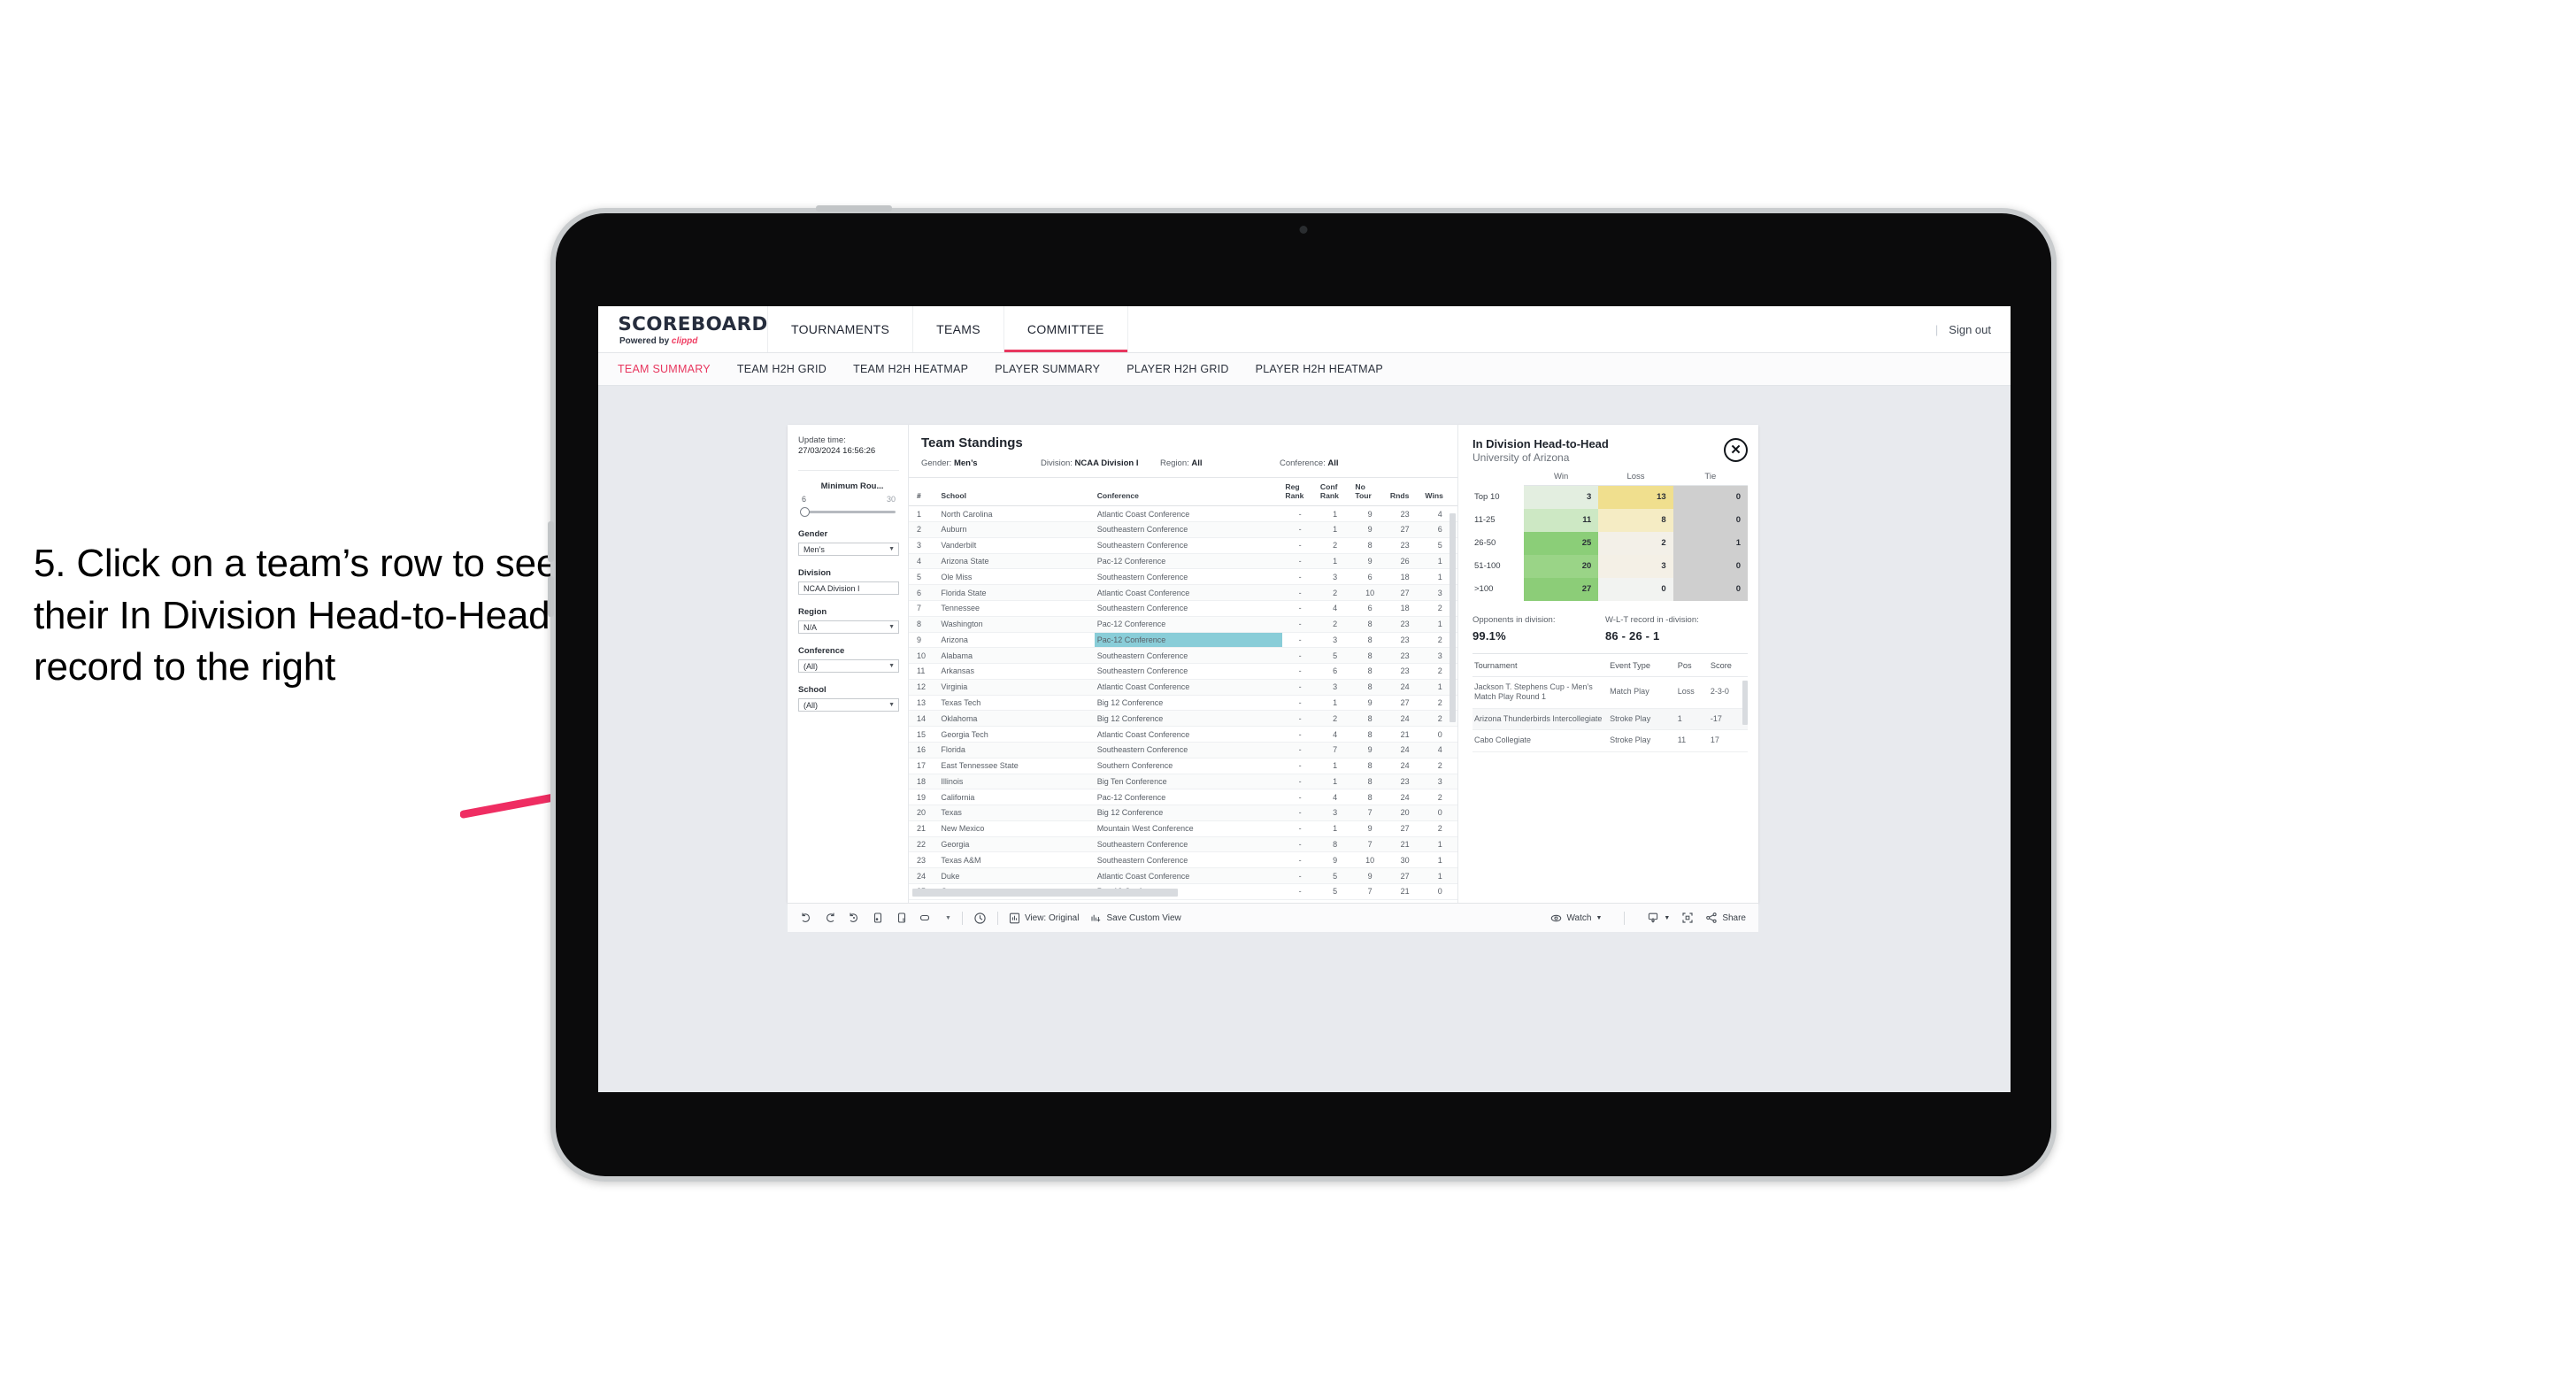  What do you see at coordinates (1439, 828) in the screenshot?
I see `cell-wins: 2` at bounding box center [1439, 828].